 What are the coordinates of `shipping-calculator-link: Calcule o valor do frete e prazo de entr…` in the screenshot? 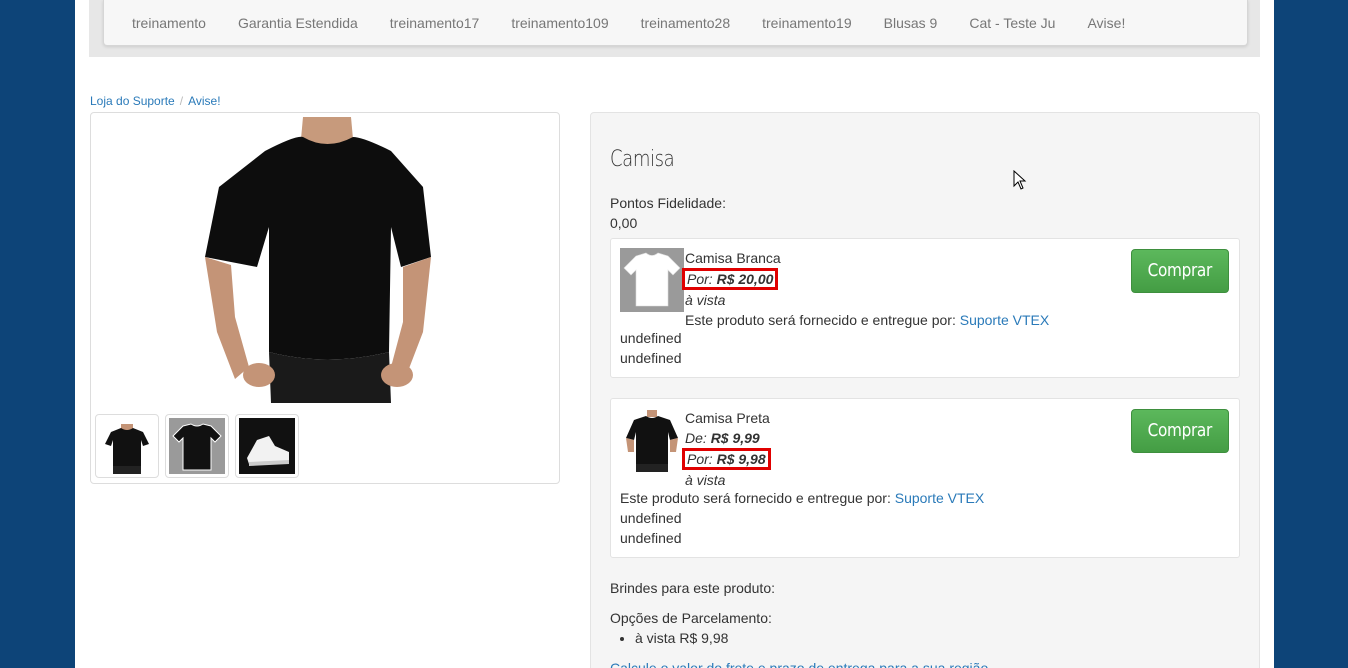 It's located at (799, 664).